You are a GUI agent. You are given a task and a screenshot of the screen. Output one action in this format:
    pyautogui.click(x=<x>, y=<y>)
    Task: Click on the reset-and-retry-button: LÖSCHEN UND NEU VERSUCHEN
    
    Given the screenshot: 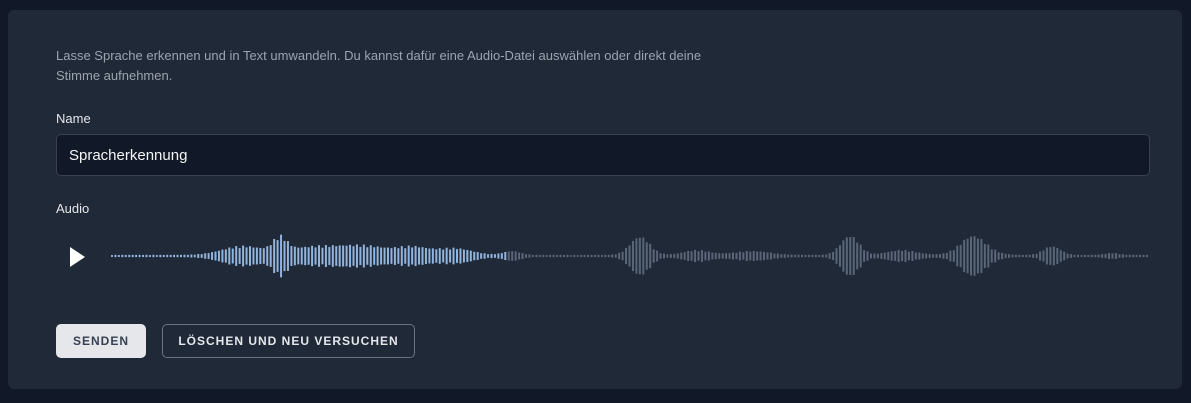 What is the action you would take?
    pyautogui.click(x=288, y=341)
    